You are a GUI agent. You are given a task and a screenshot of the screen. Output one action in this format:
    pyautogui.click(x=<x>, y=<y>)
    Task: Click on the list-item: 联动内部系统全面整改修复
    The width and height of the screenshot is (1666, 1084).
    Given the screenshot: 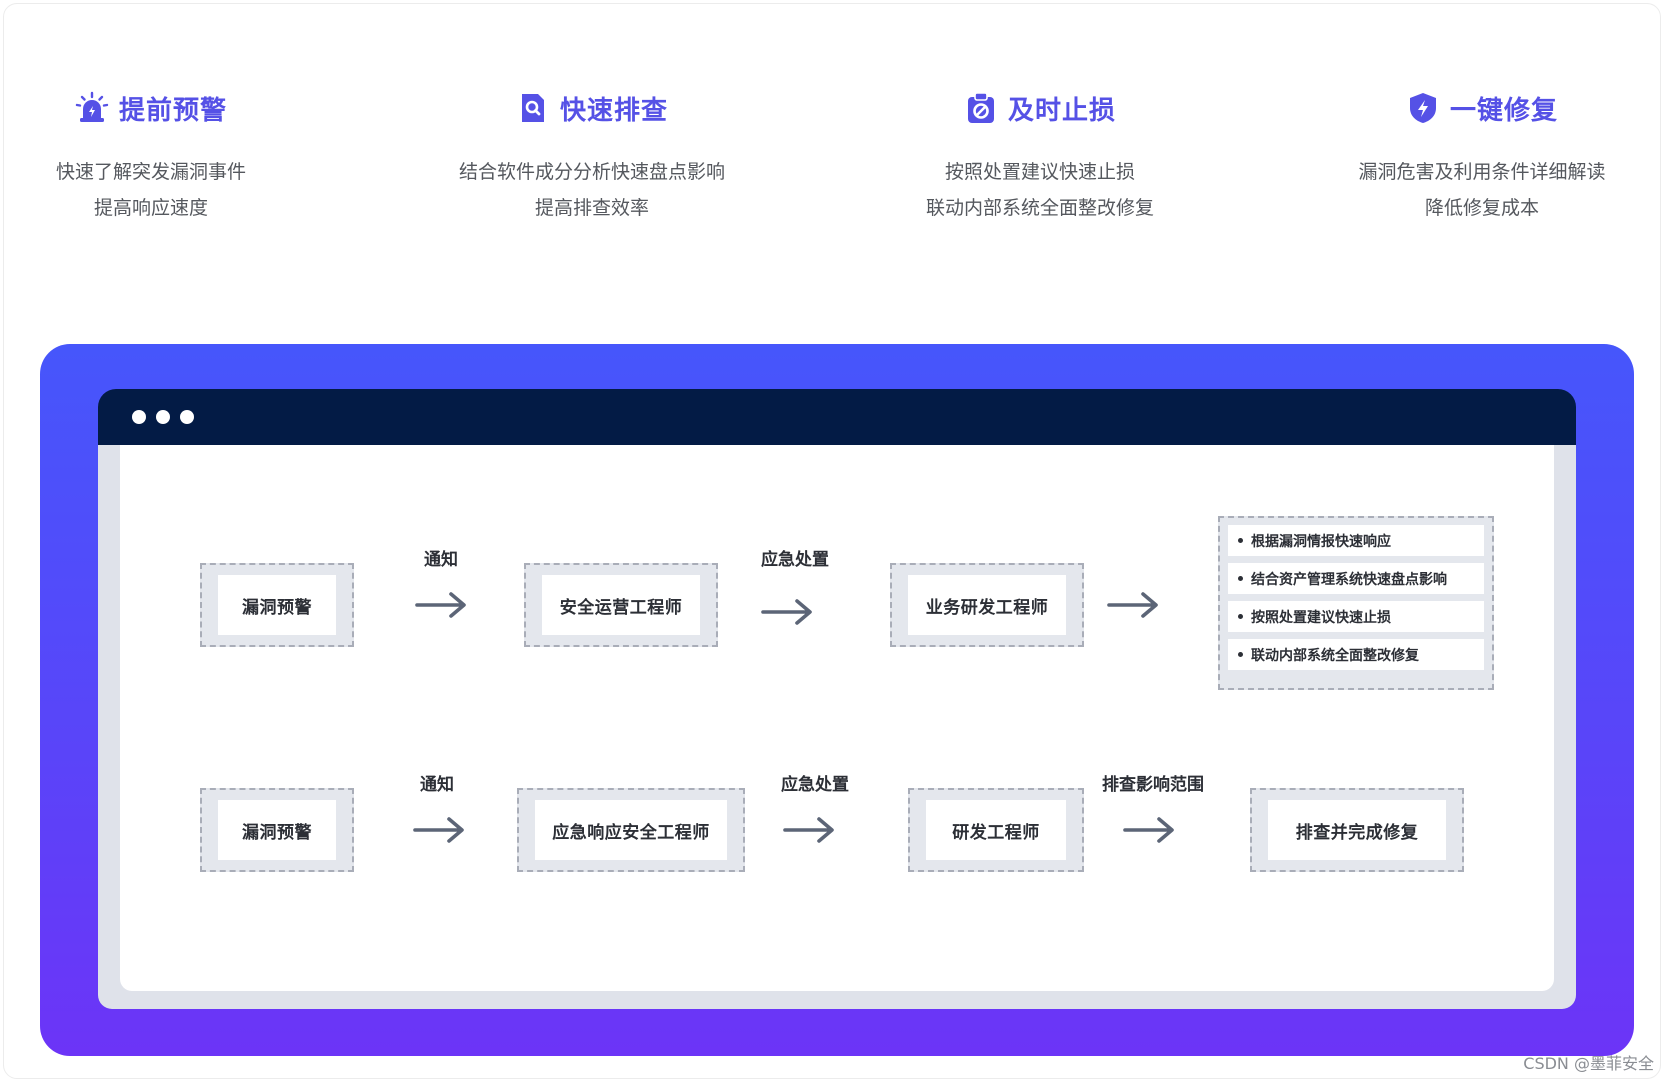 What is the action you would take?
    pyautogui.click(x=1356, y=654)
    